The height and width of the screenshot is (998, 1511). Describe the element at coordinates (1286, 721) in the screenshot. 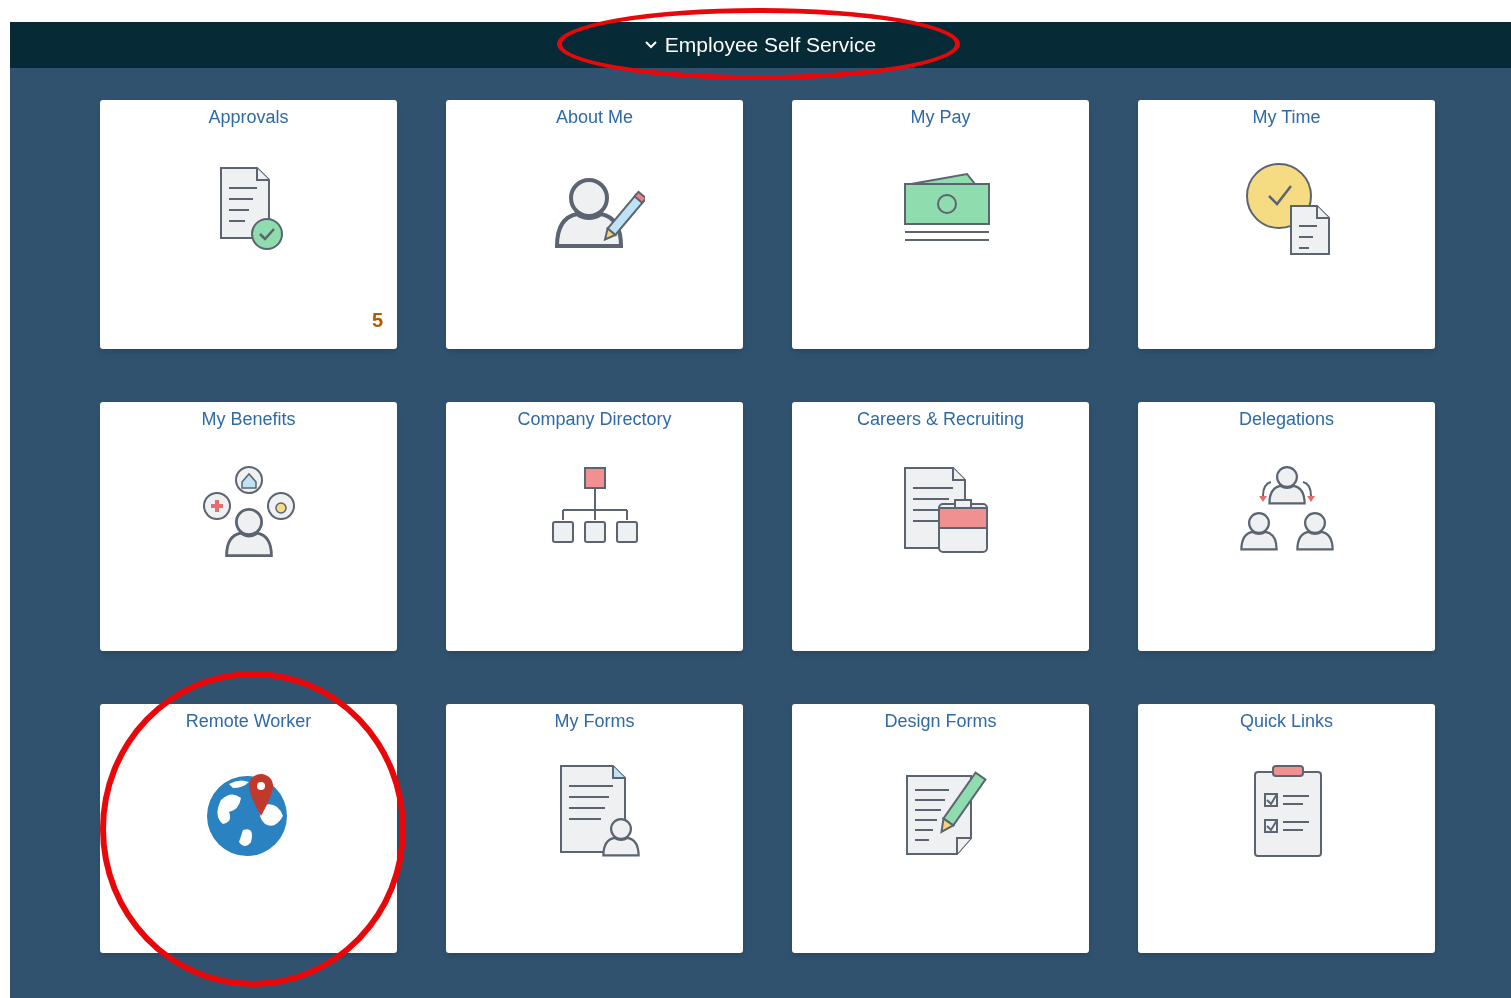

I see `tile-title: Quick Links` at that location.